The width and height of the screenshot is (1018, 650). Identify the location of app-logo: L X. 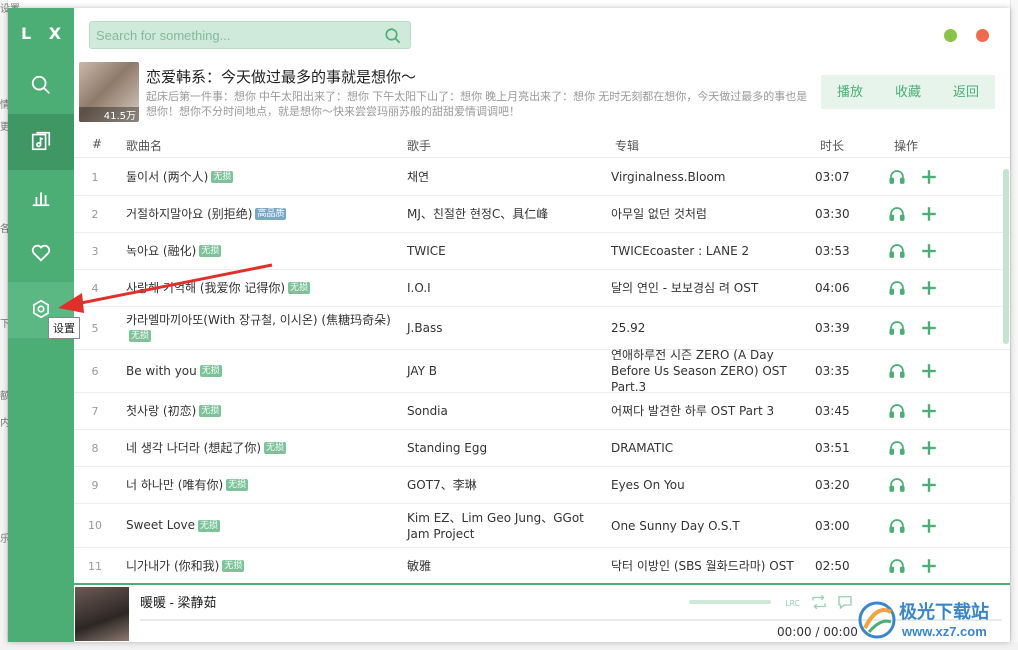
(44, 33).